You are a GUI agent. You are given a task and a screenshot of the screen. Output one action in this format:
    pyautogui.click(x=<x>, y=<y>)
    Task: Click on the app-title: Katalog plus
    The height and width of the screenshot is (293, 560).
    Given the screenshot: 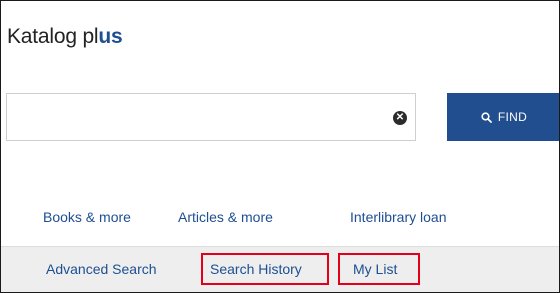 What is the action you would take?
    pyautogui.click(x=65, y=37)
    